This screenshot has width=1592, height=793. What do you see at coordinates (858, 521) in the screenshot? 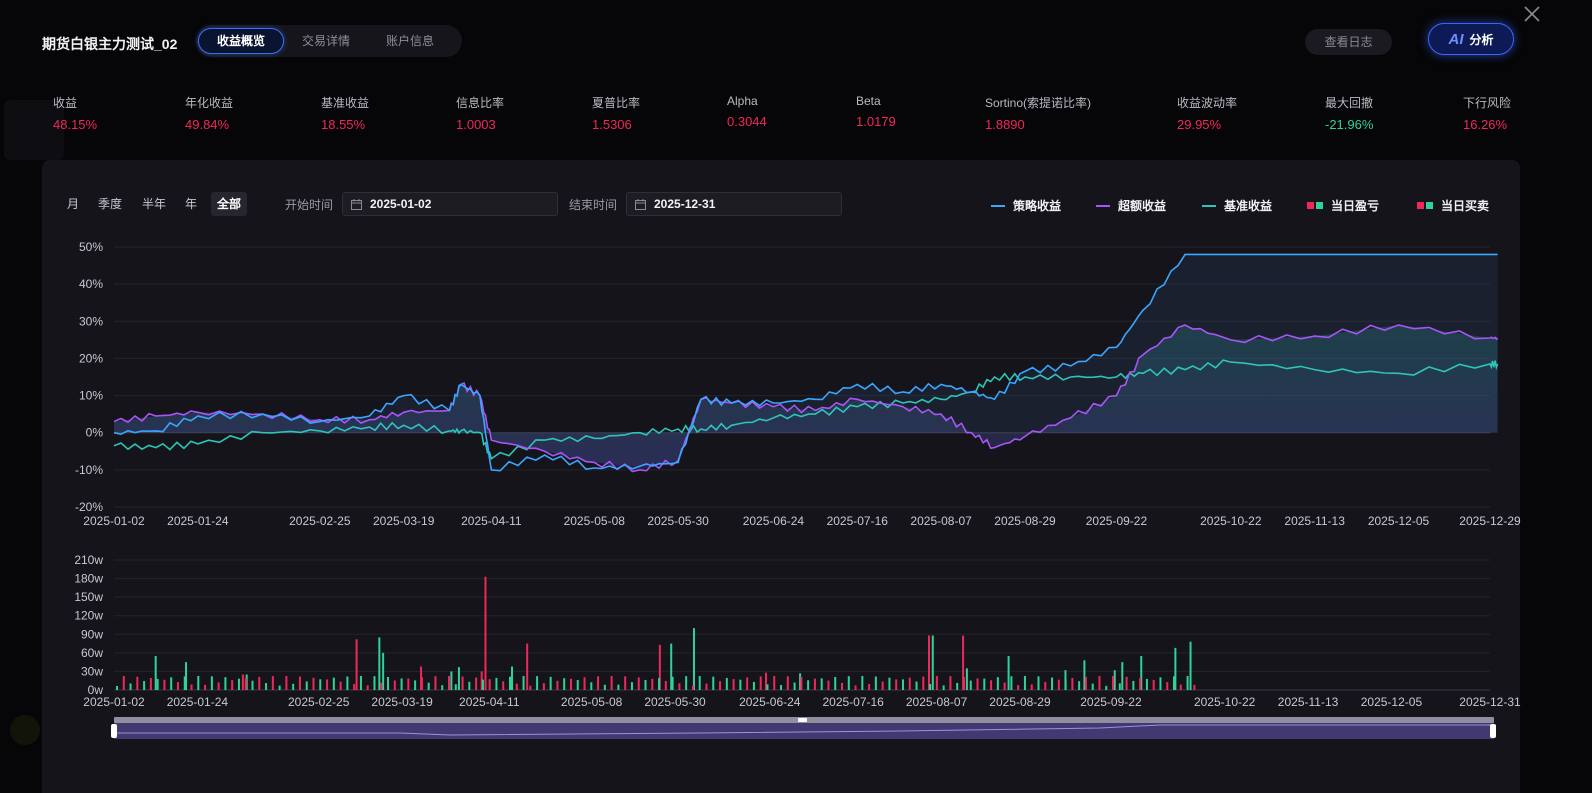
I see `x-tick-label: 2025-07-16` at bounding box center [858, 521].